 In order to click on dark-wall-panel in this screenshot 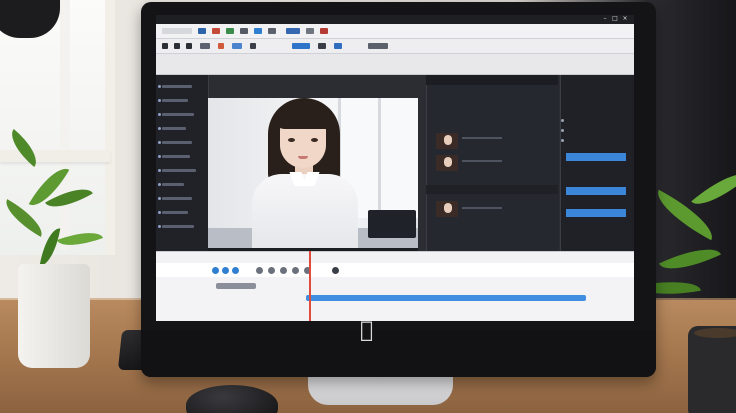, I will do `click(692, 165)`.